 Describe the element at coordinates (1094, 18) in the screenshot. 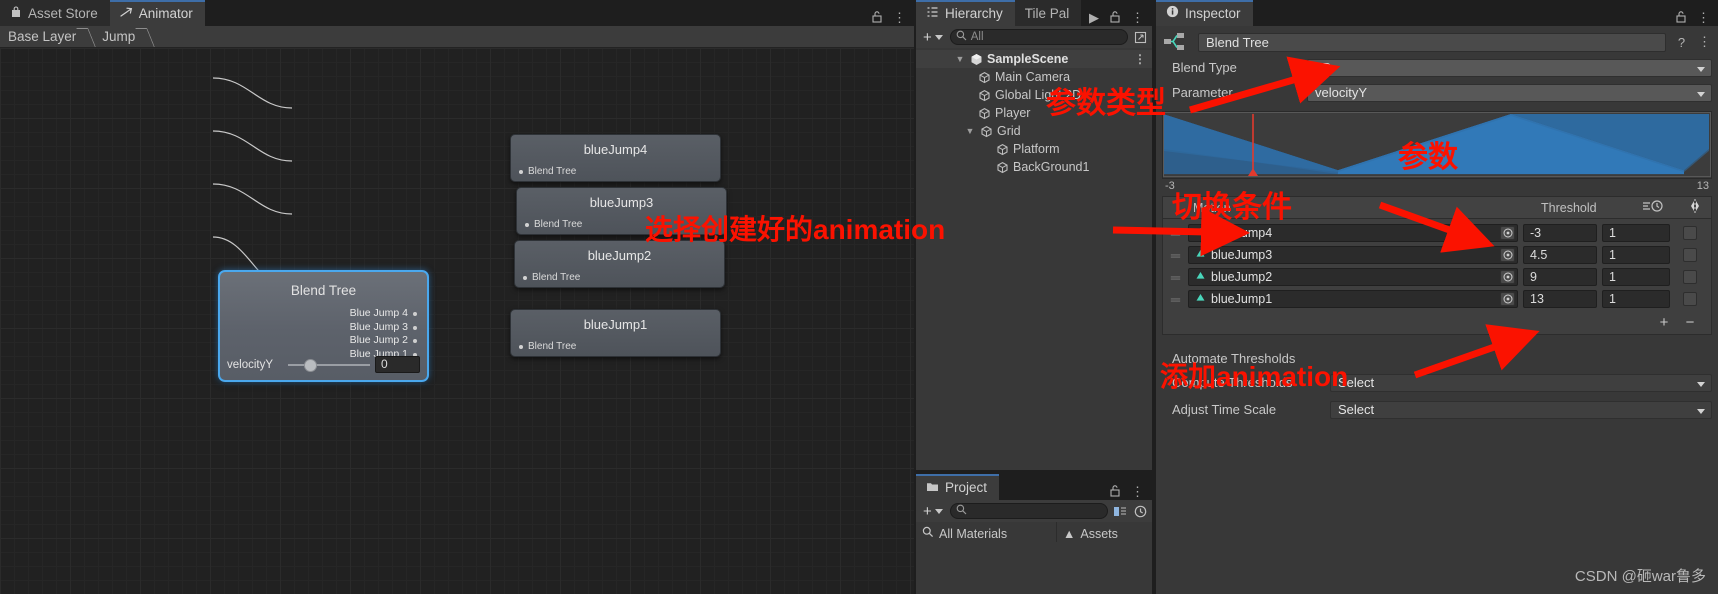

I see `play-icon: ▶` at that location.